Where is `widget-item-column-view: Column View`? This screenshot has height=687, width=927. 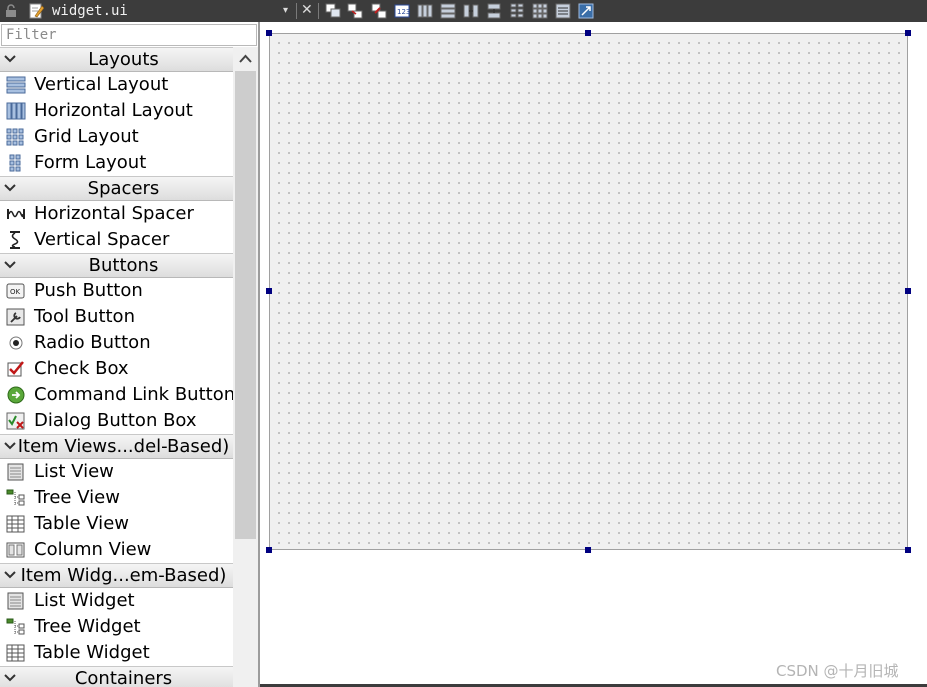
widget-item-column-view: Column View is located at coordinates (116, 550).